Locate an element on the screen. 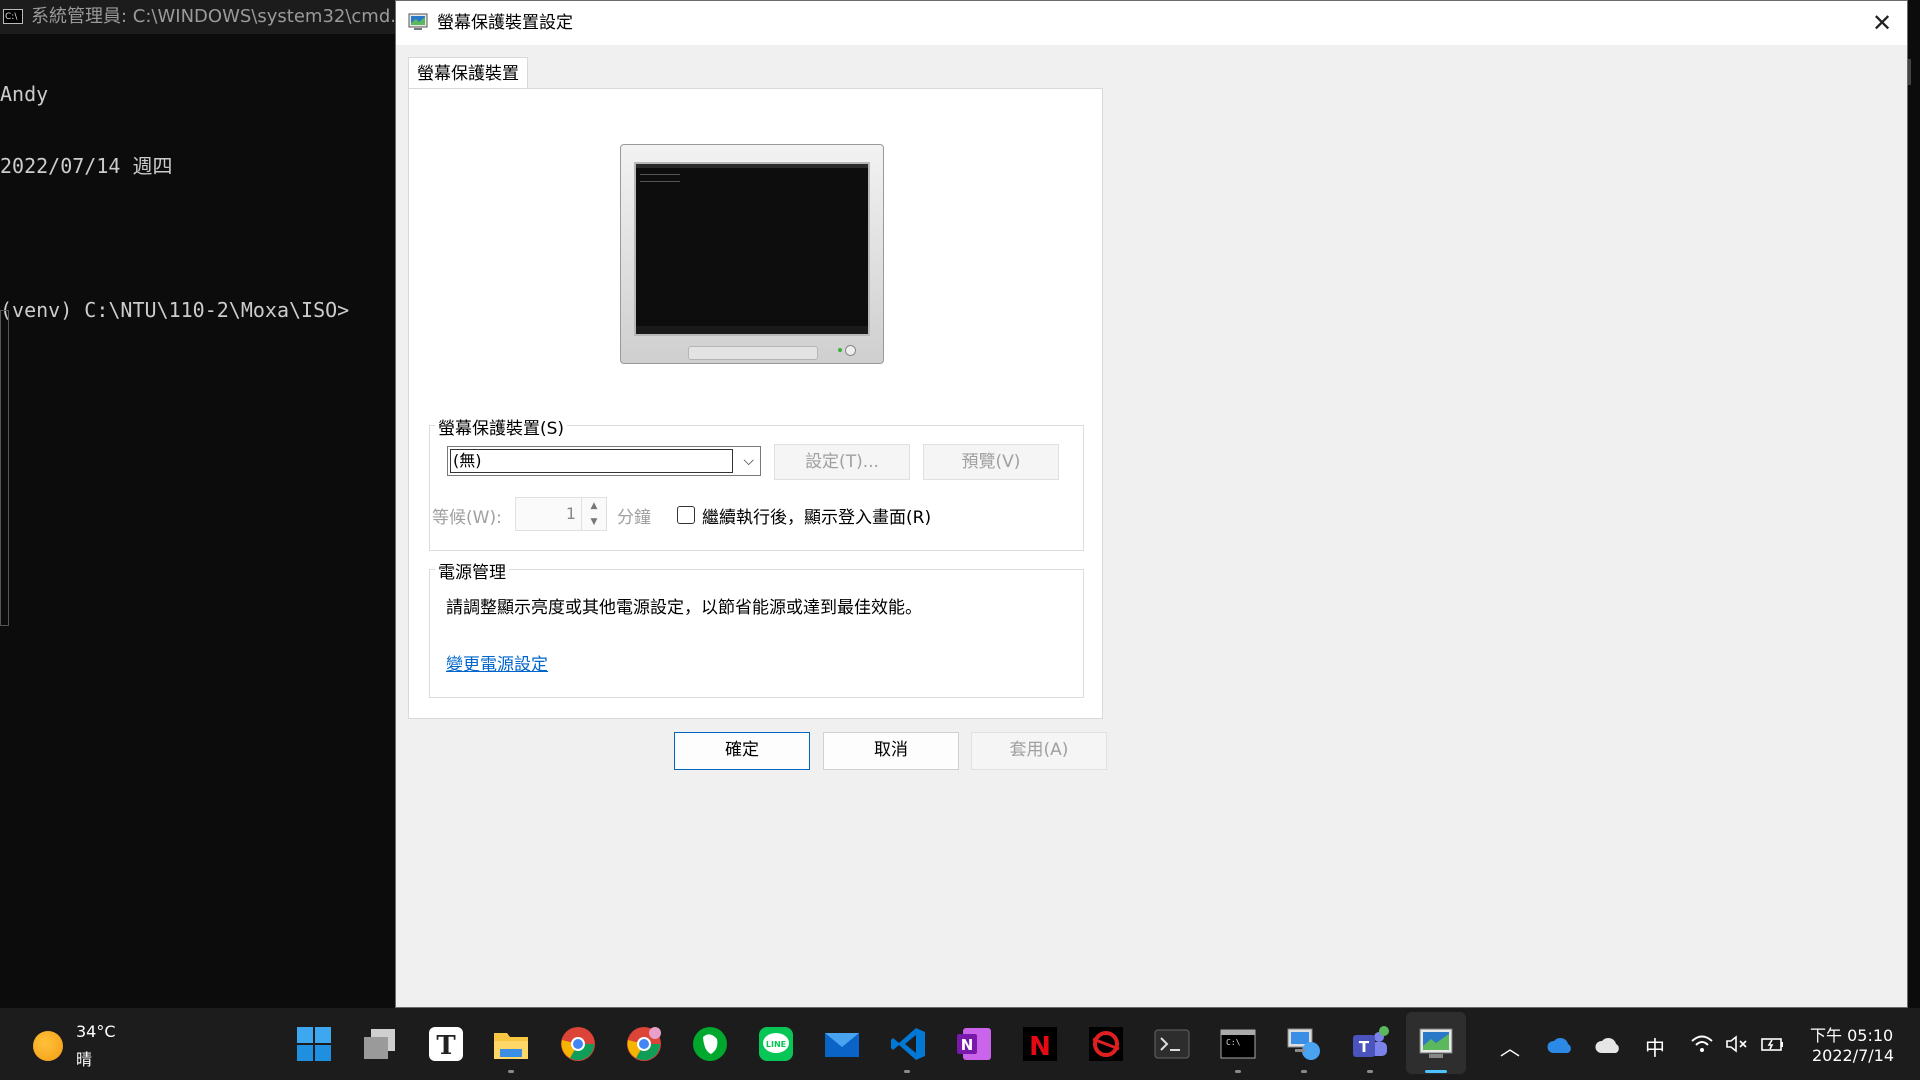  cmd-prompt: (venv) C:\NTU\110-2\Moxa\ISO> is located at coordinates (175, 310).